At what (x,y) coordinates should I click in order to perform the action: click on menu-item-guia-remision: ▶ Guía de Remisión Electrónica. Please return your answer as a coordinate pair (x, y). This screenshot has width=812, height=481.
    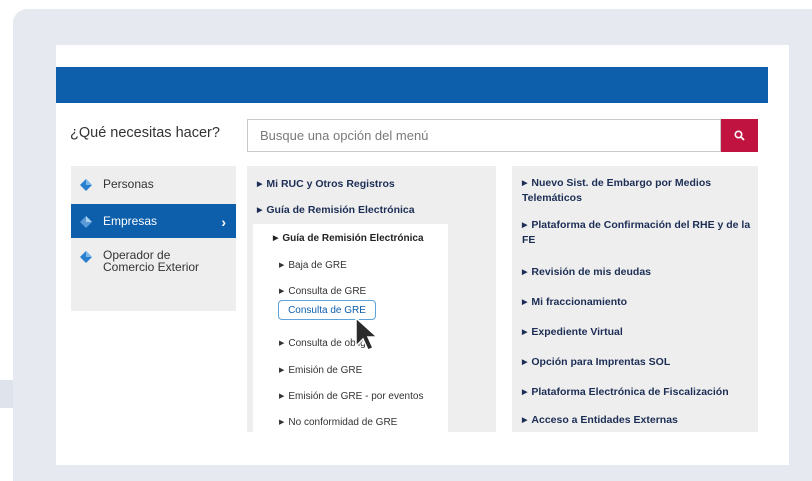
    Looking at the image, I should click on (336, 210).